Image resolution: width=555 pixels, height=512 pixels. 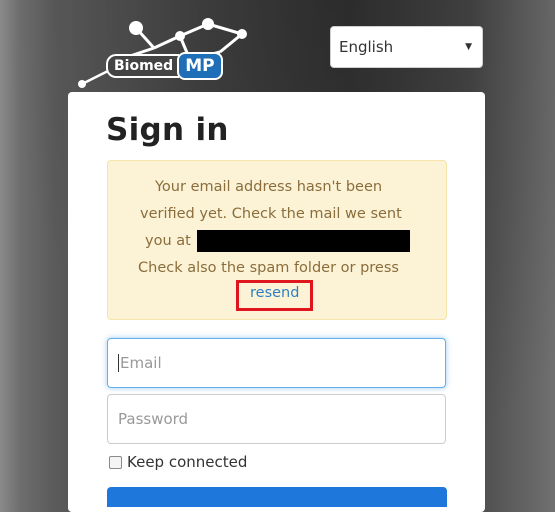 I want to click on text-cursor, so click(x=118, y=363).